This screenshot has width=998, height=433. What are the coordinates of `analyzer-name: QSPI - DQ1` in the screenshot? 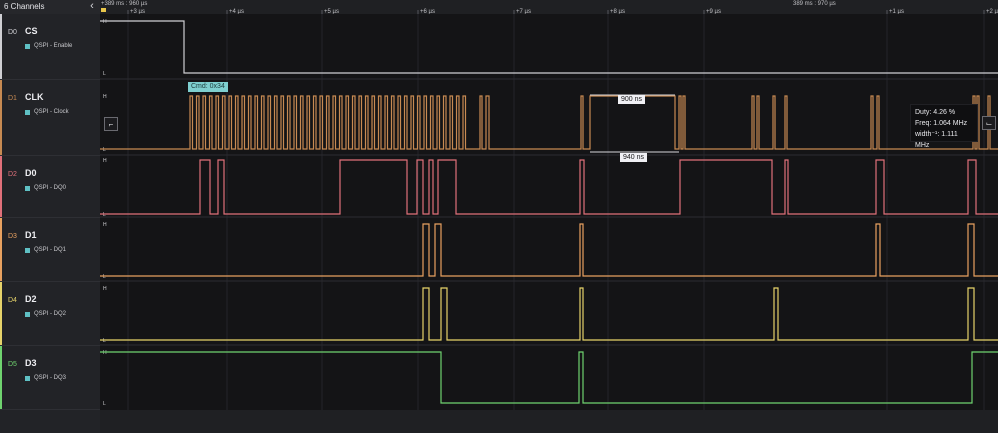 It's located at (50, 250).